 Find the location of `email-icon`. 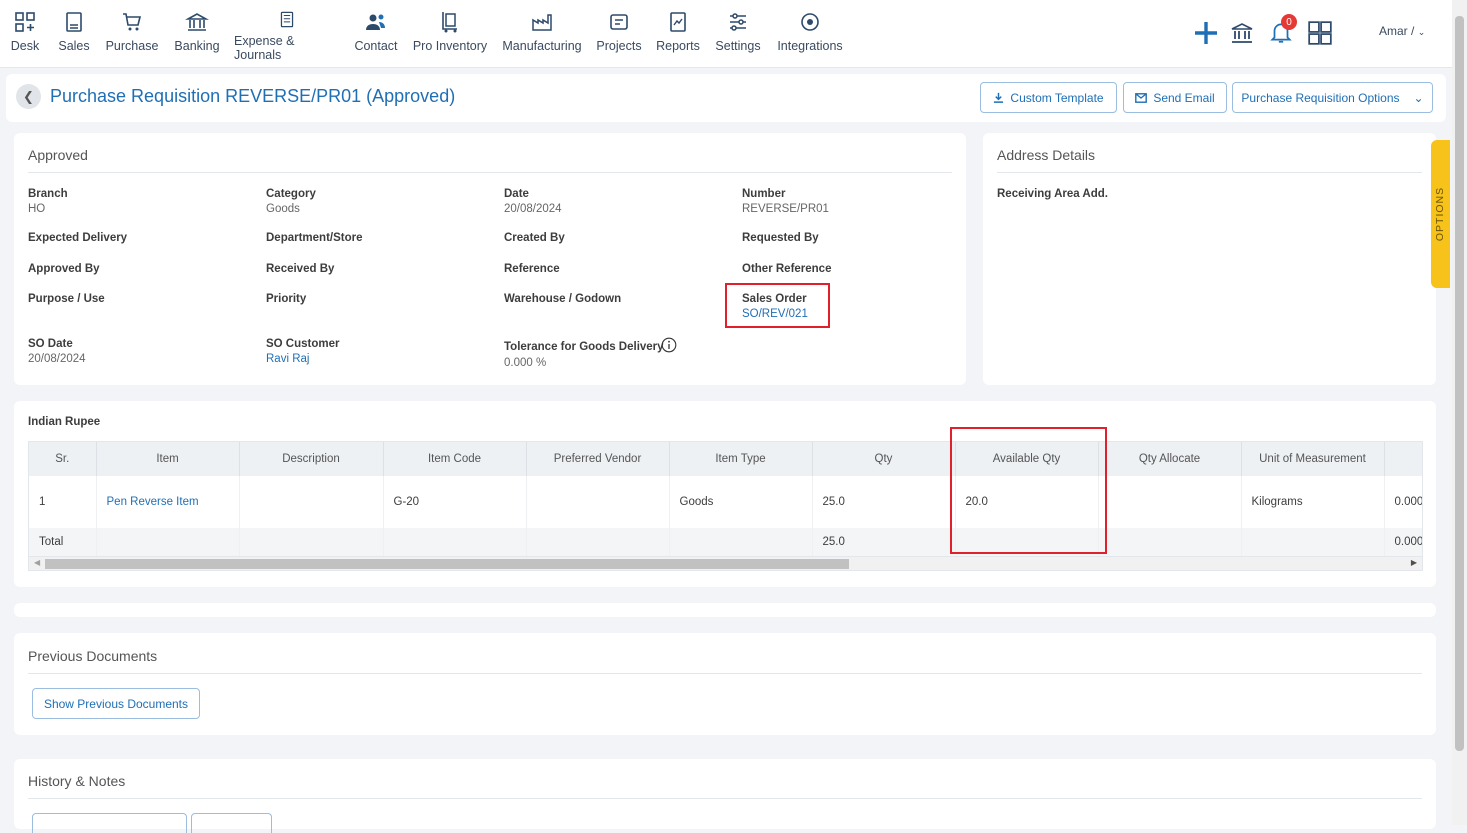

email-icon is located at coordinates (1141, 97).